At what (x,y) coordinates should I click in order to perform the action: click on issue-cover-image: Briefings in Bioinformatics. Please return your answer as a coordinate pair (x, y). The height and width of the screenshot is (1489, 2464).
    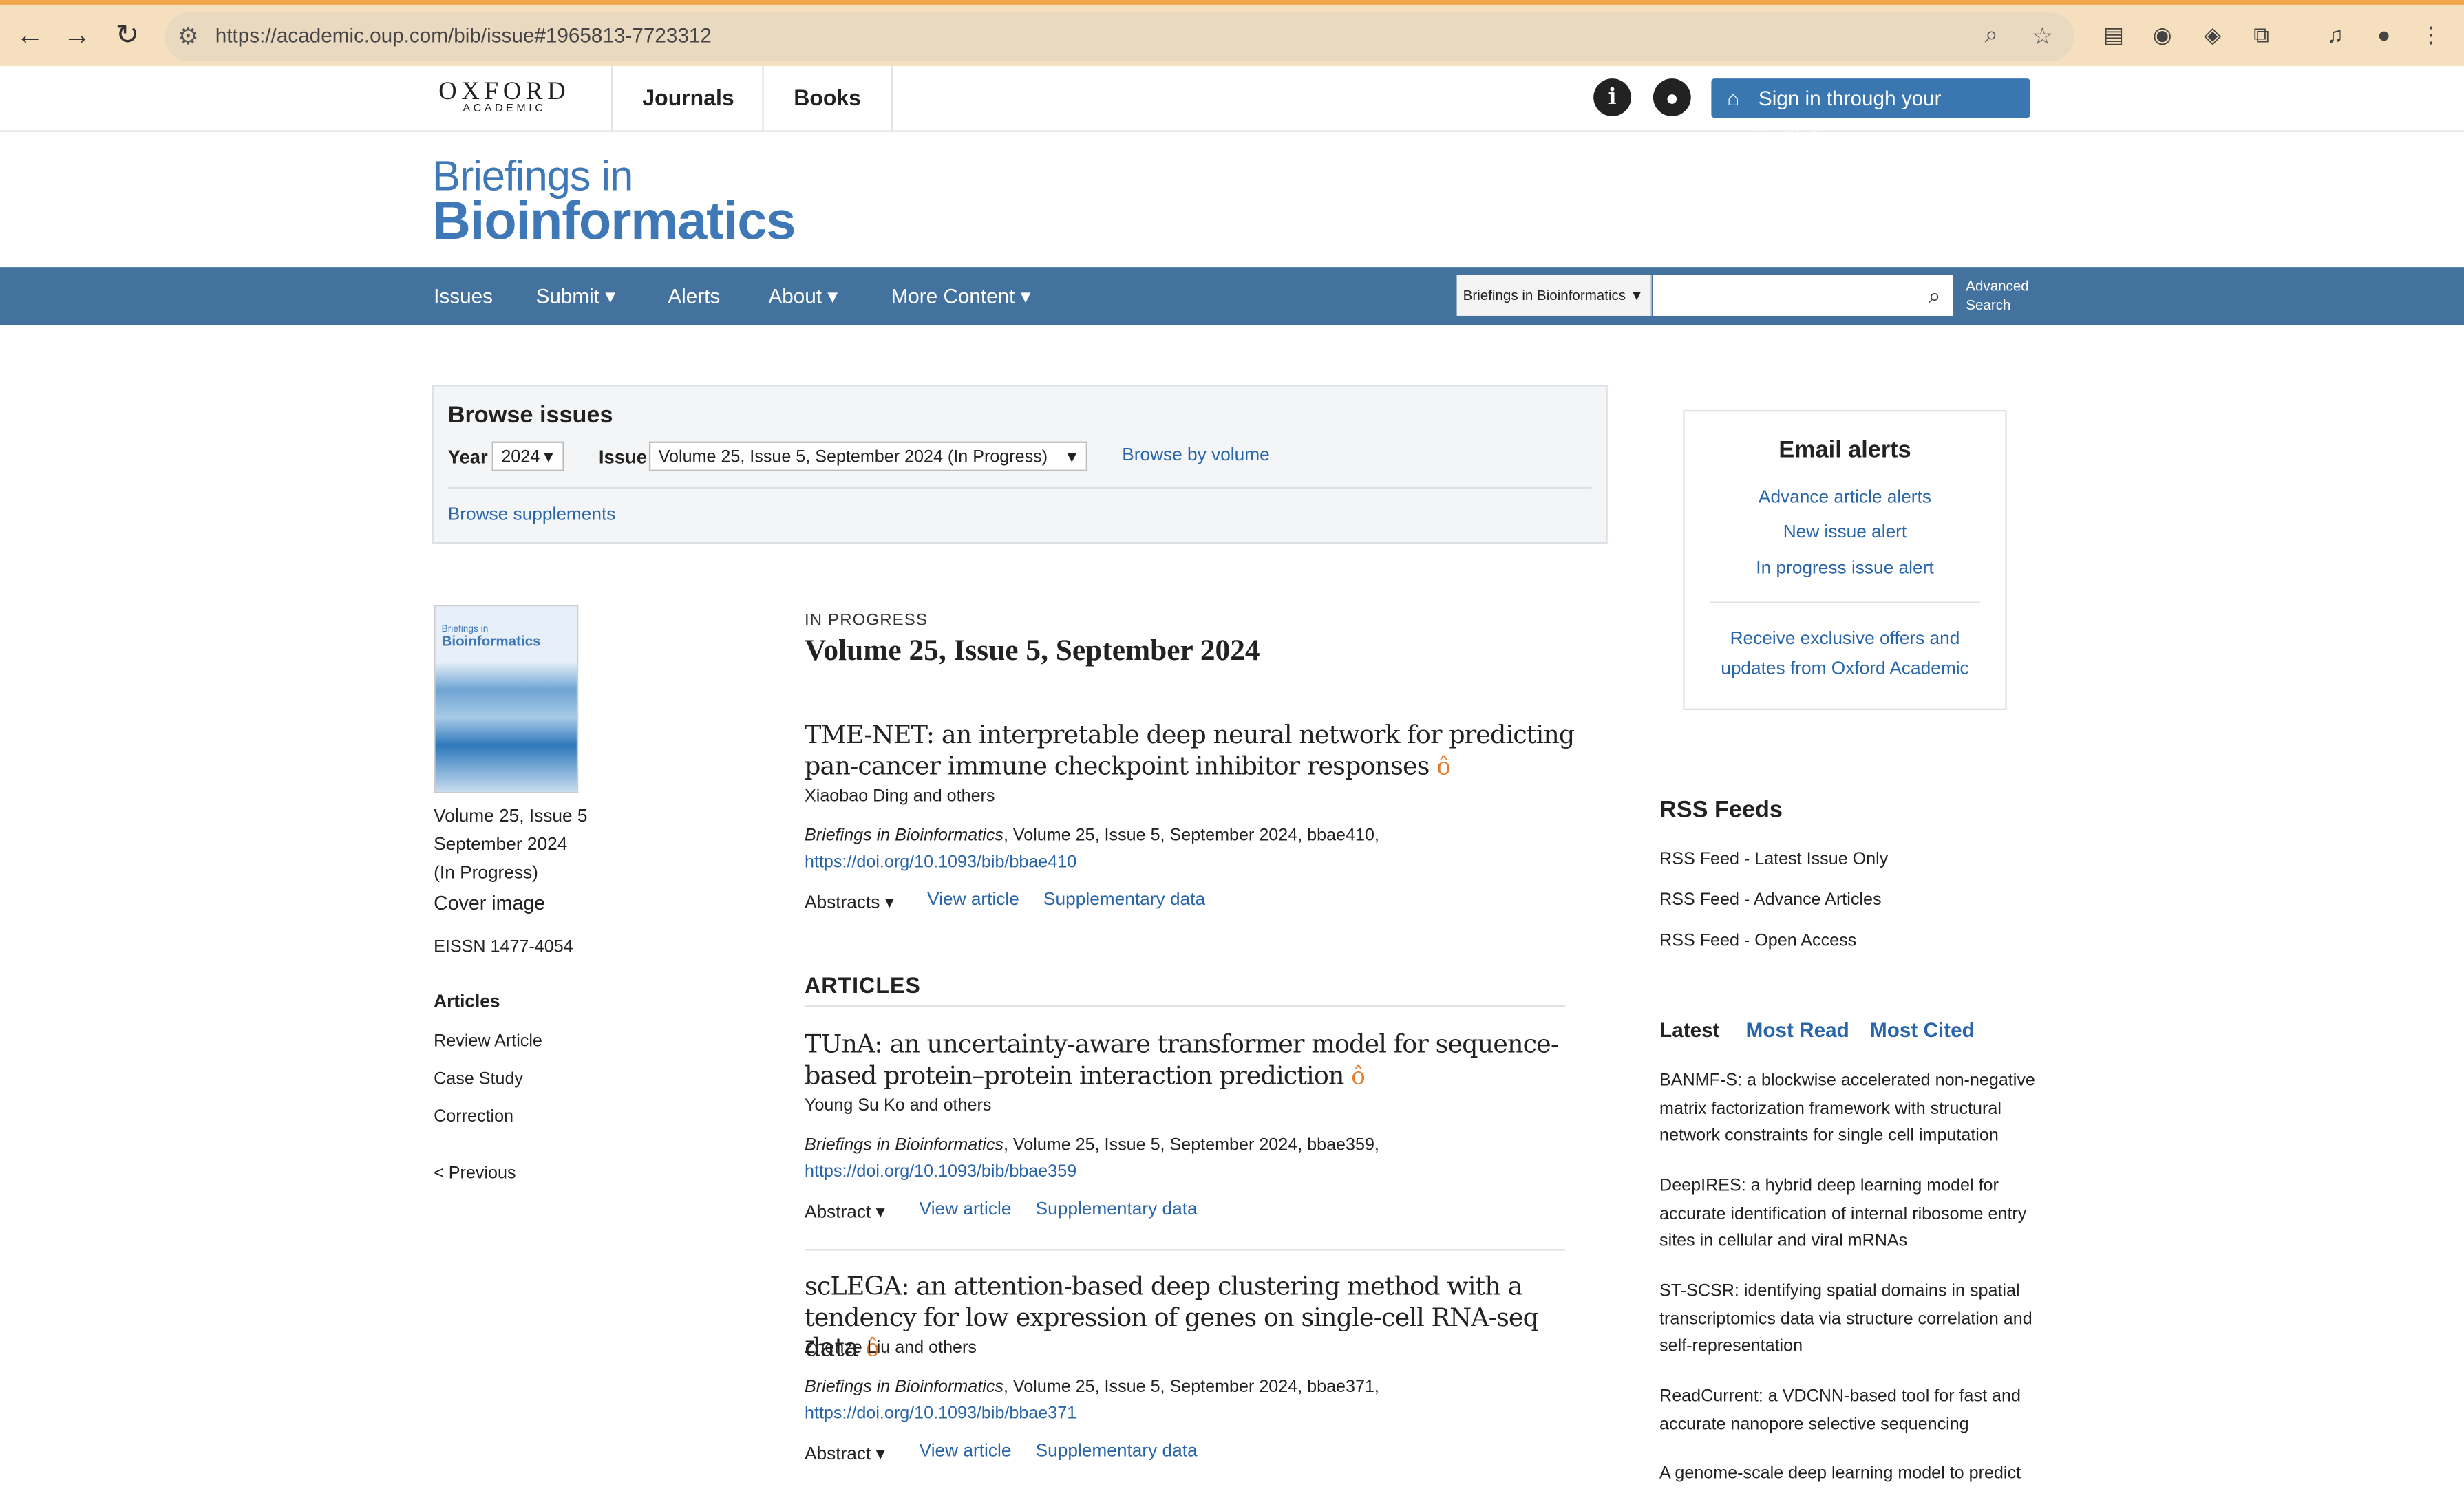
    Looking at the image, I should click on (507, 700).